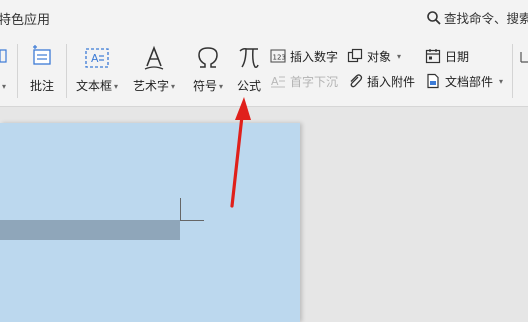  I want to click on symbol-label: 符号, so click(204, 86).